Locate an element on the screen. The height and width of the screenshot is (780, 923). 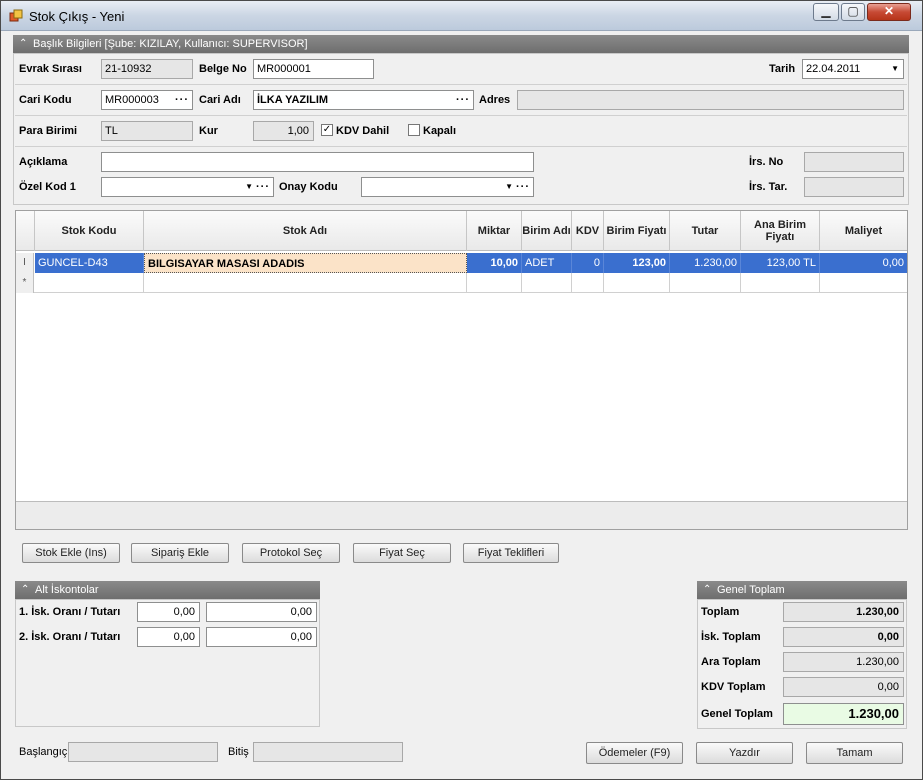
isk-toplam-label: İsk. Toplam is located at coordinates (731, 637).